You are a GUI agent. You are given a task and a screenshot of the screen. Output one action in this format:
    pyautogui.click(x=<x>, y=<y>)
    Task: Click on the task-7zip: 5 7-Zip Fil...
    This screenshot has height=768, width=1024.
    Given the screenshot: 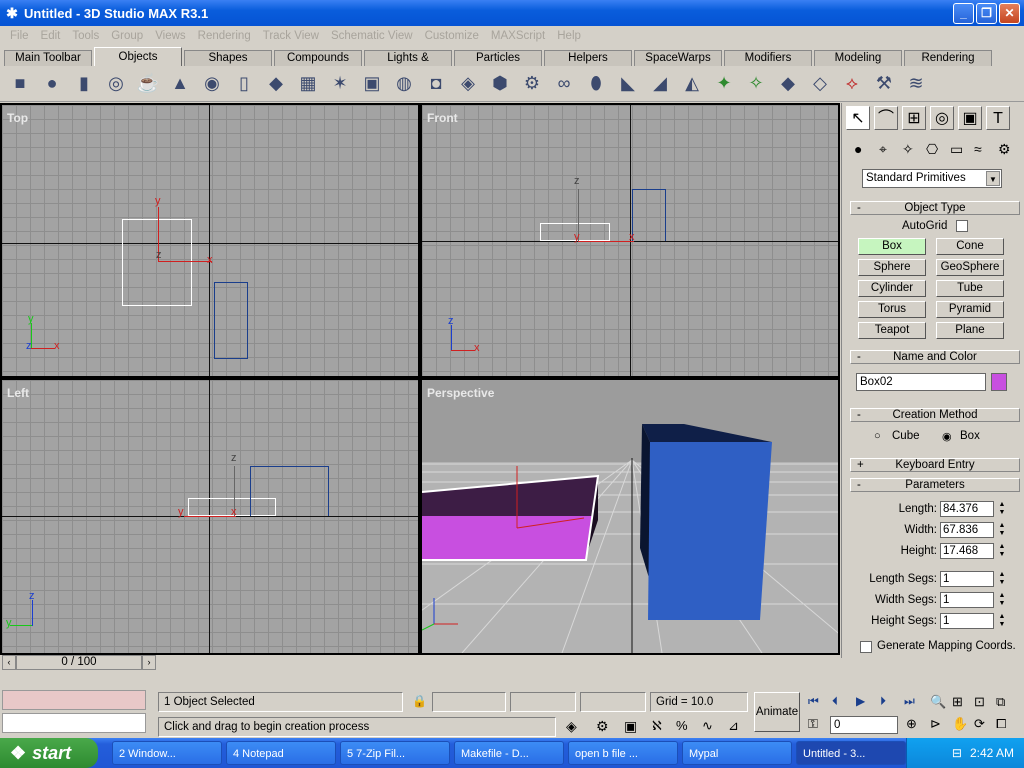 What is the action you would take?
    pyautogui.click(x=395, y=753)
    